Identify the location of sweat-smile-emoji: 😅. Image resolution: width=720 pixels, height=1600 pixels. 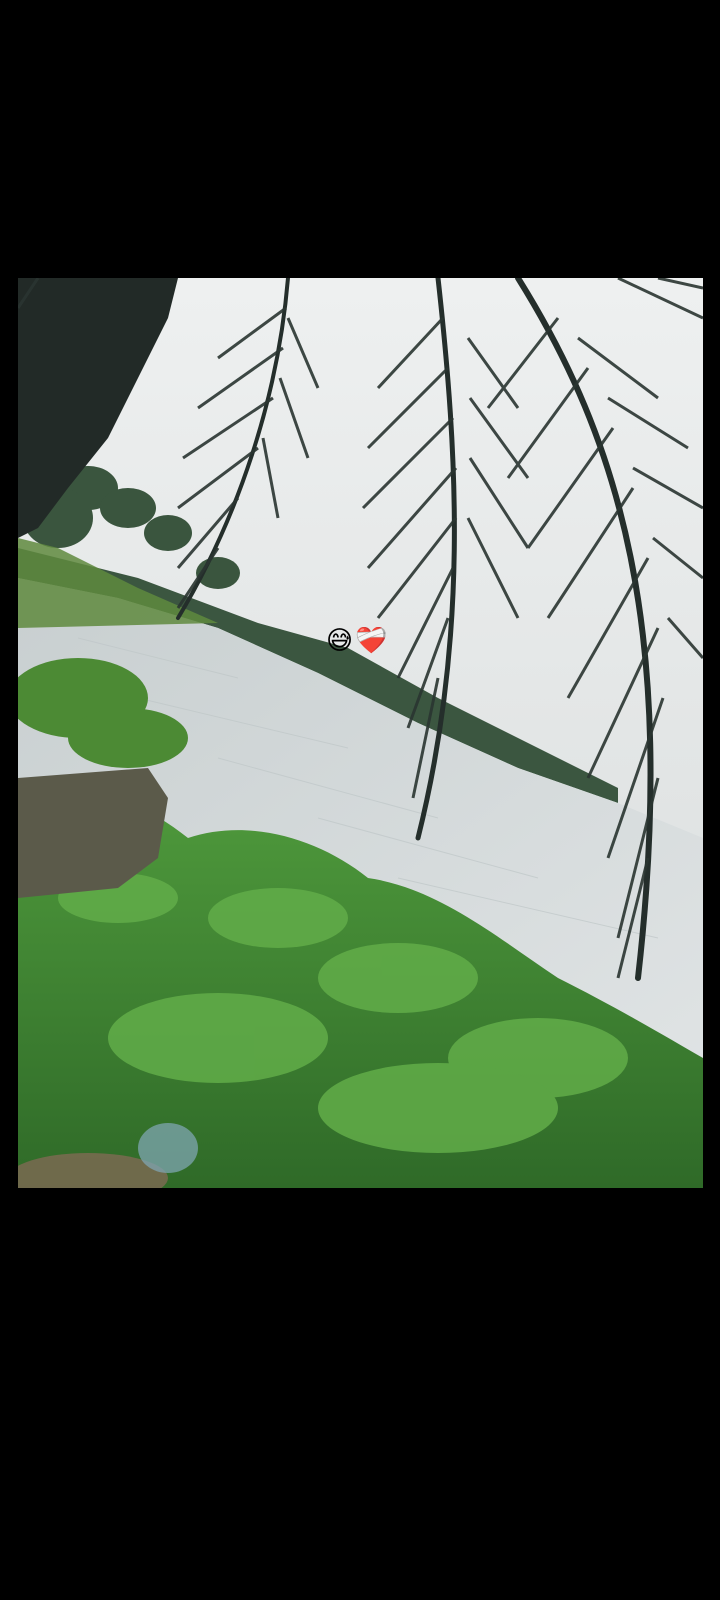
(340, 641).